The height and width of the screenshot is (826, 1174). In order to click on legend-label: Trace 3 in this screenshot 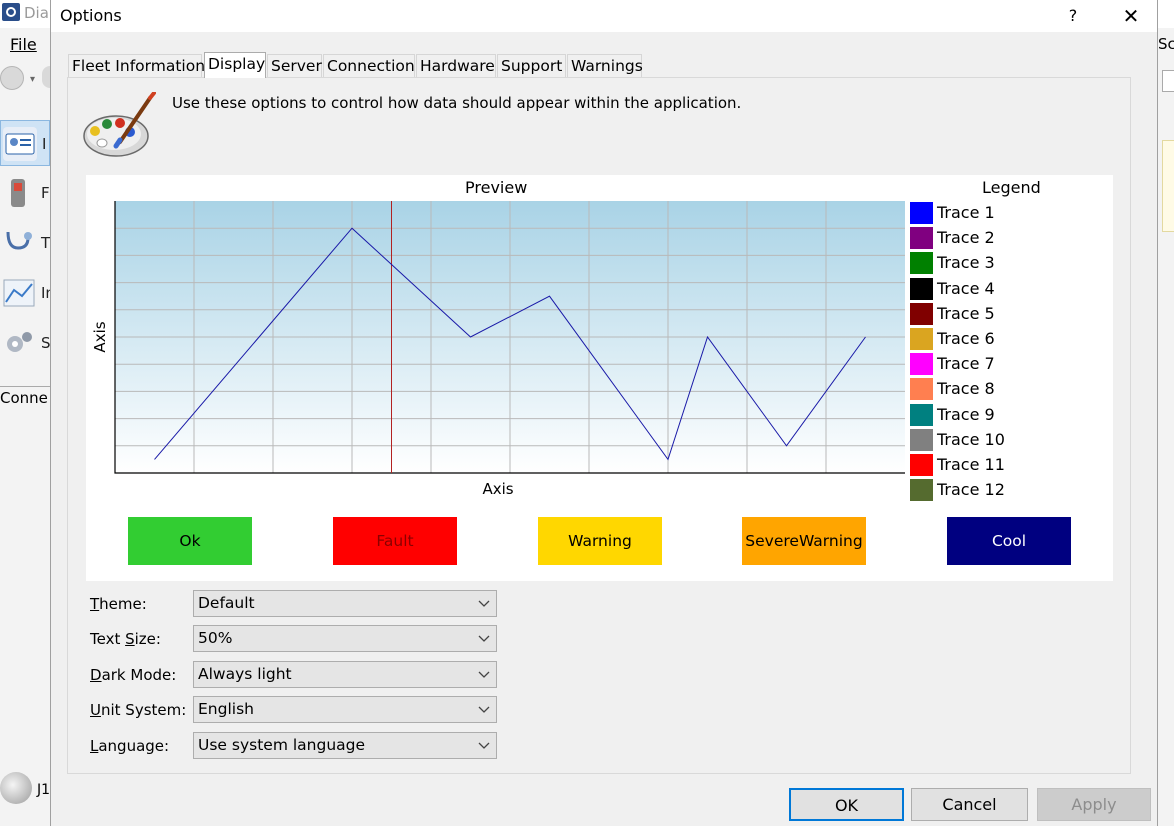, I will do `click(966, 263)`.